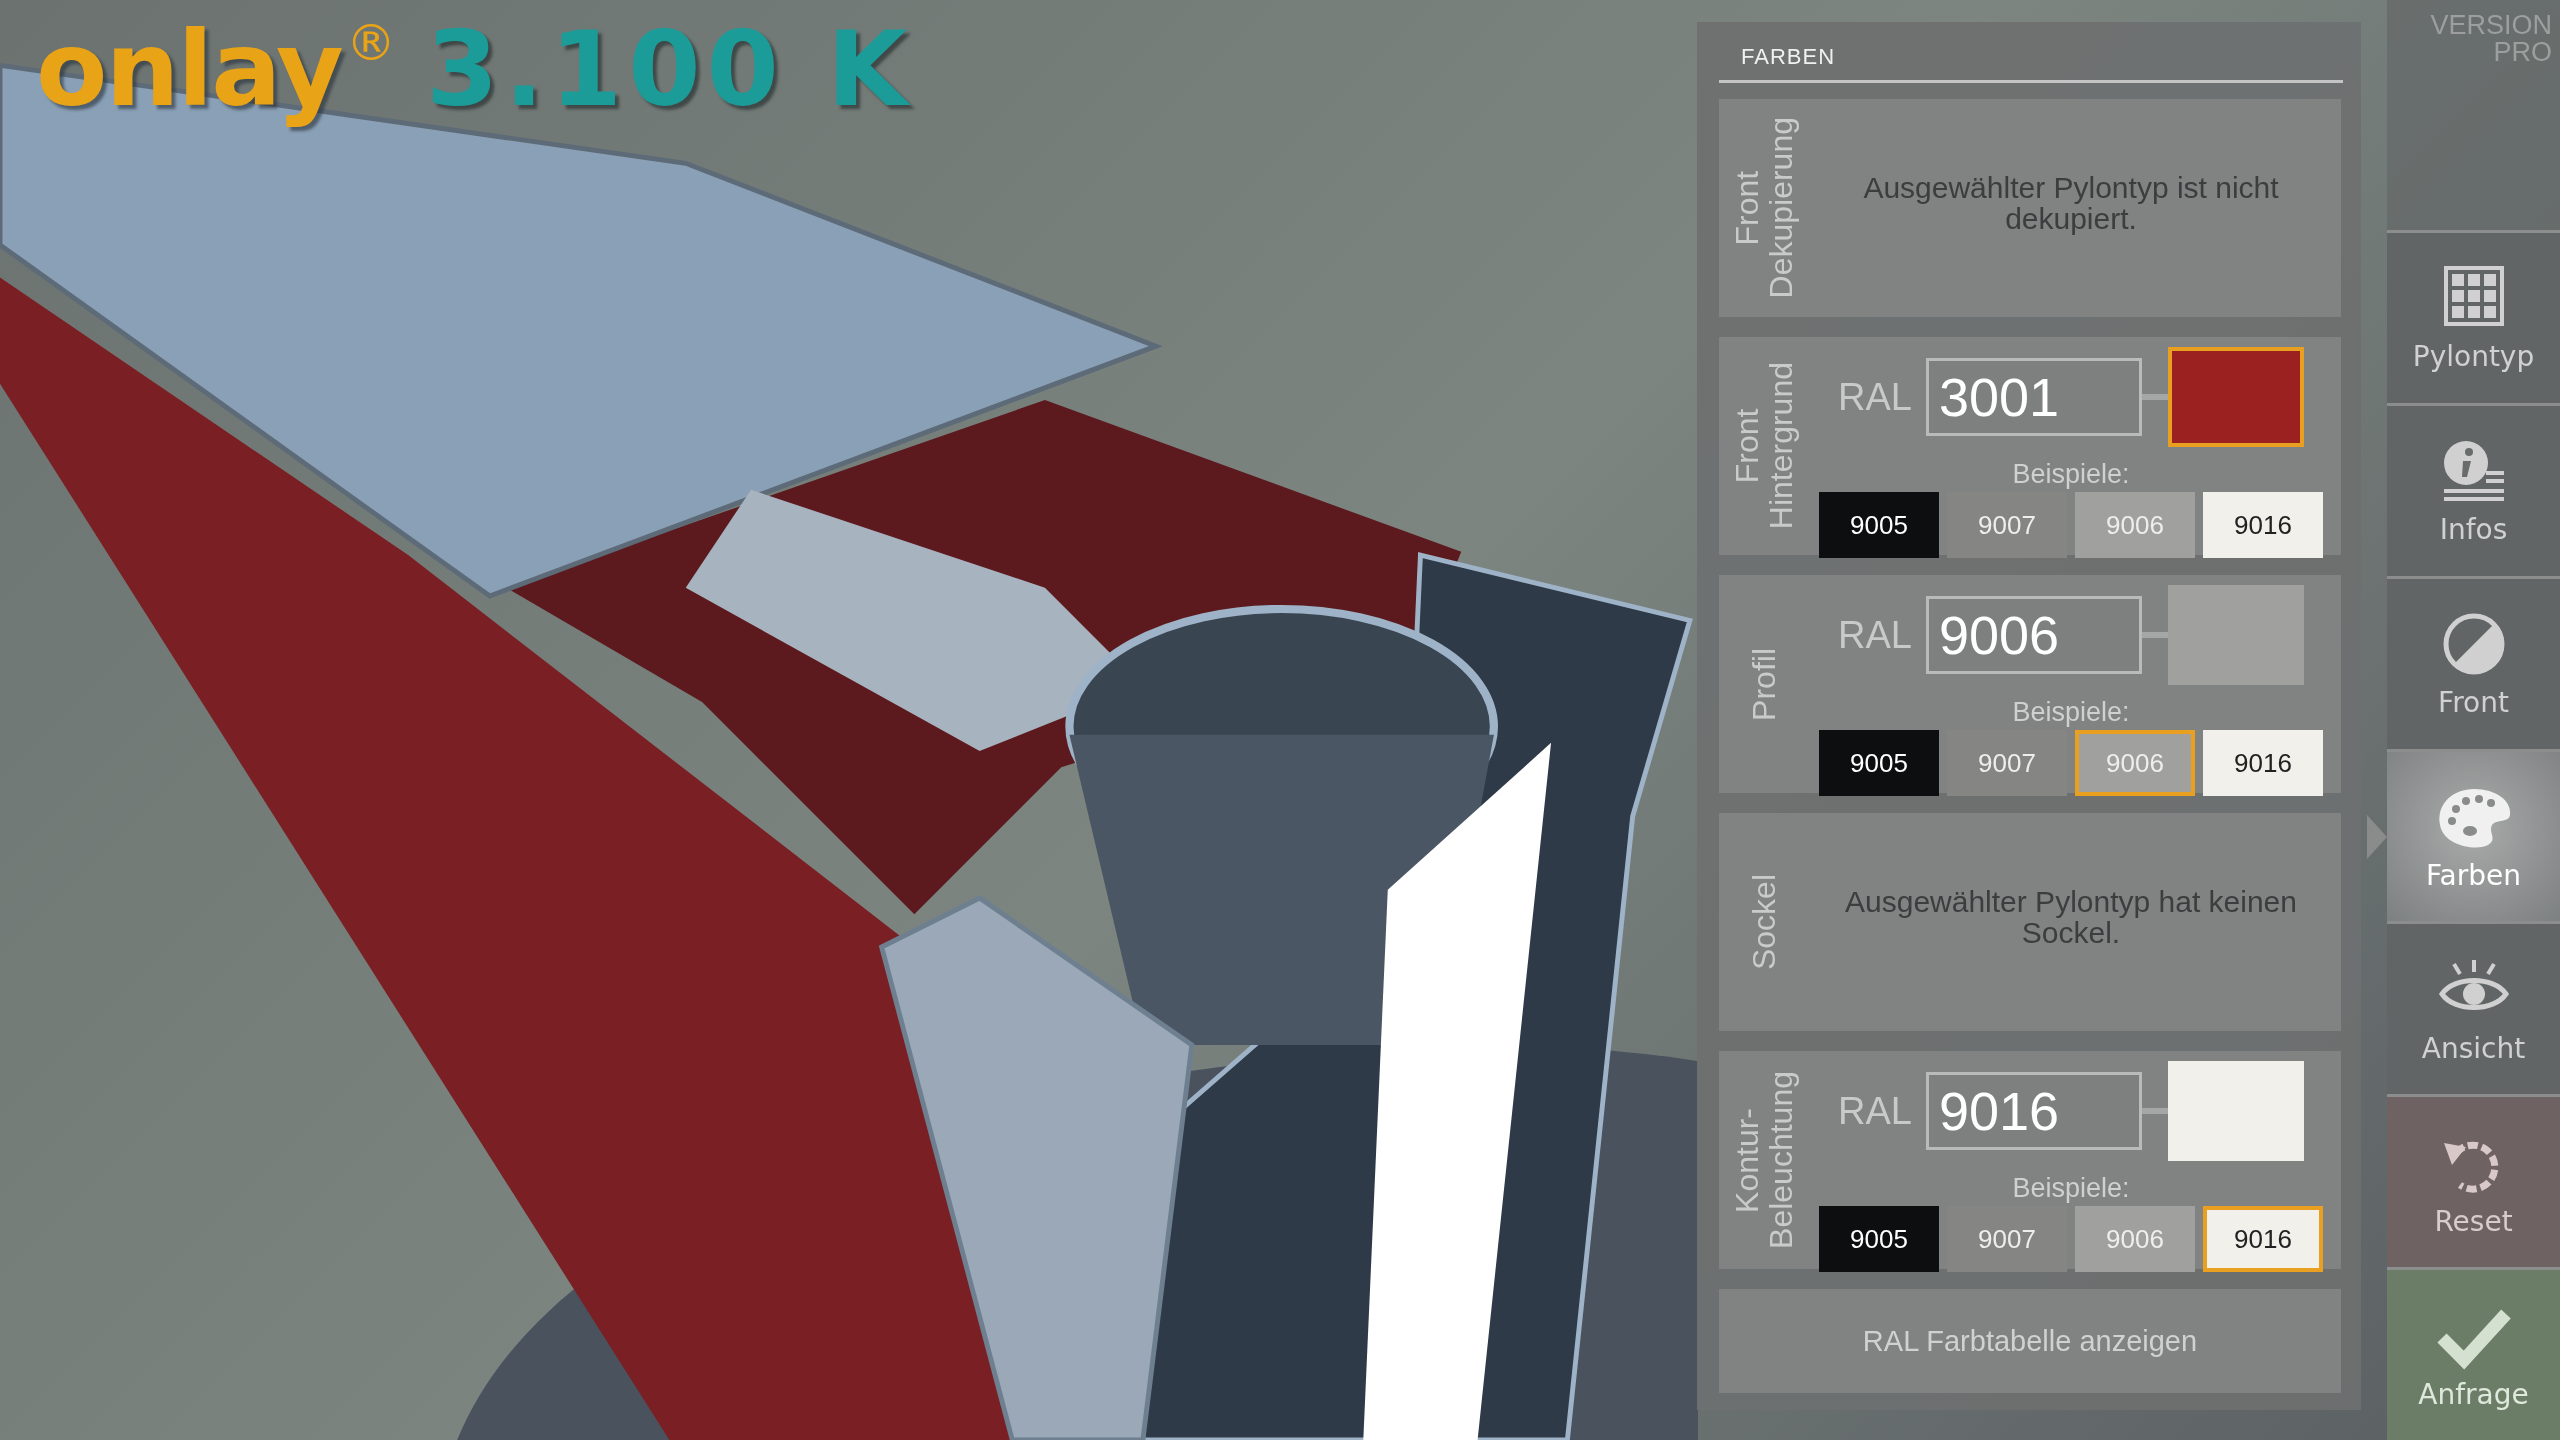 This screenshot has width=2560, height=1440. I want to click on section-label: Sockel, so click(1765, 921).